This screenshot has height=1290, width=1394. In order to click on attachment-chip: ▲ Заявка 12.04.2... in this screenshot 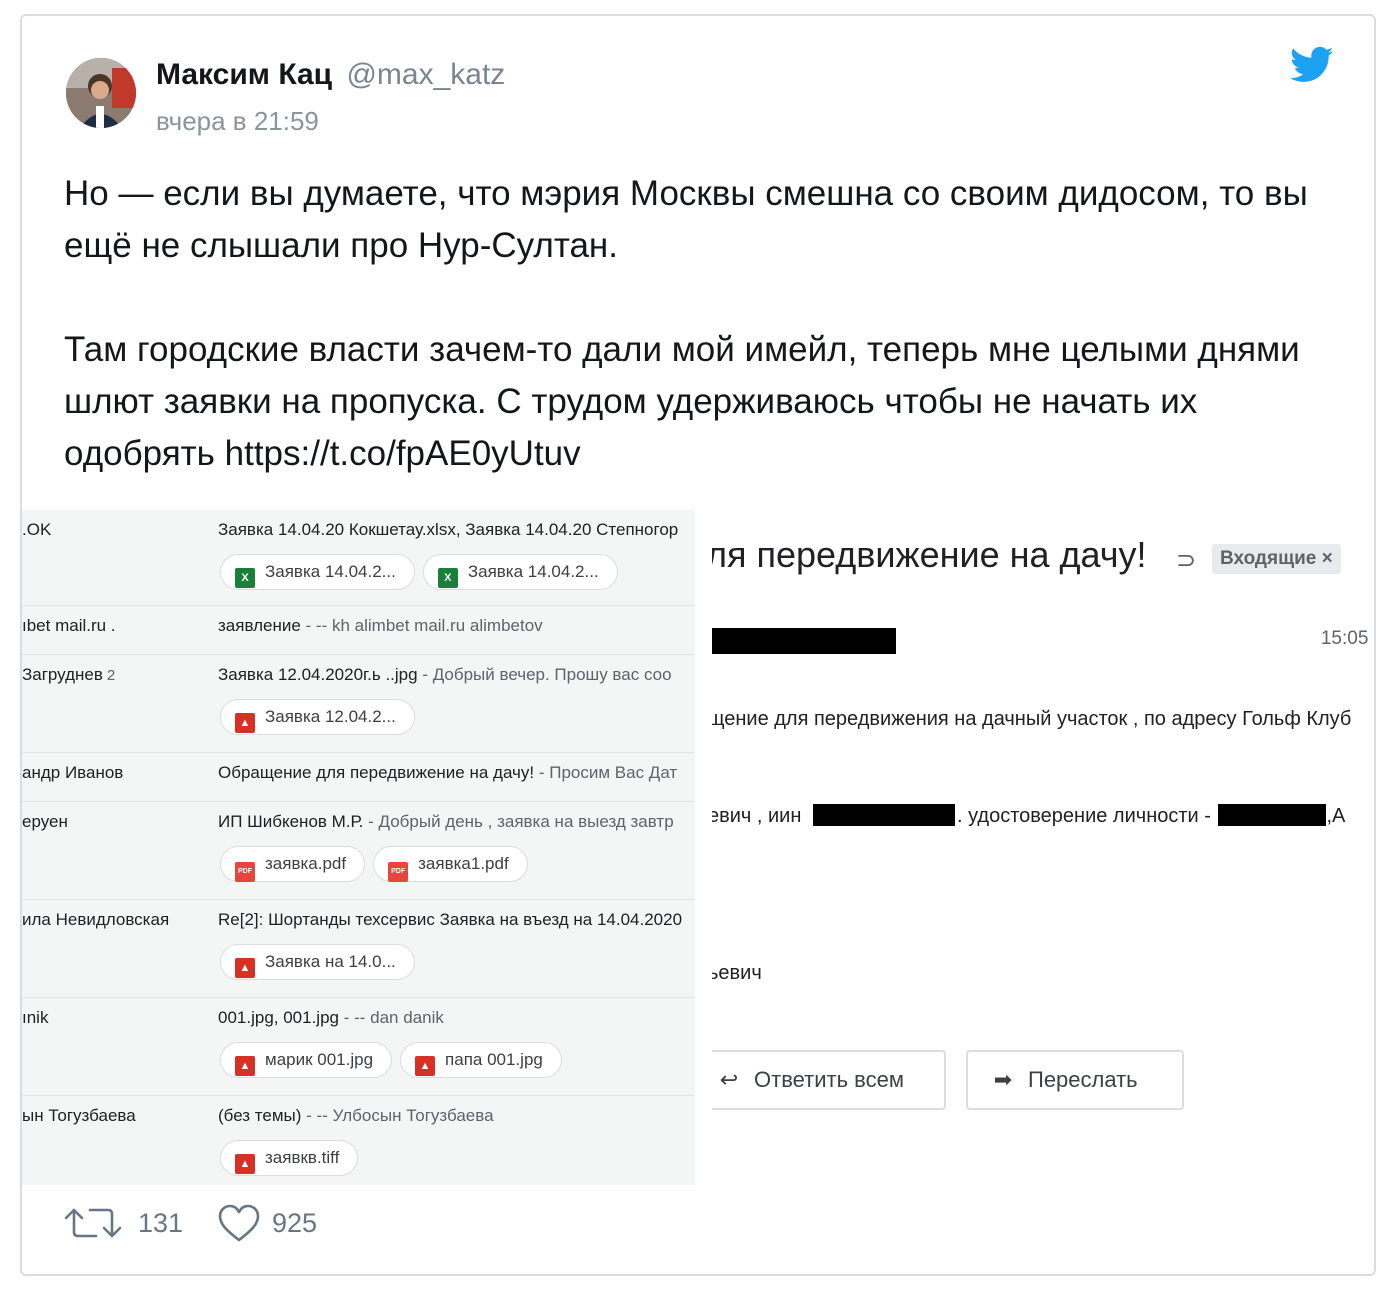, I will do `click(317, 717)`.